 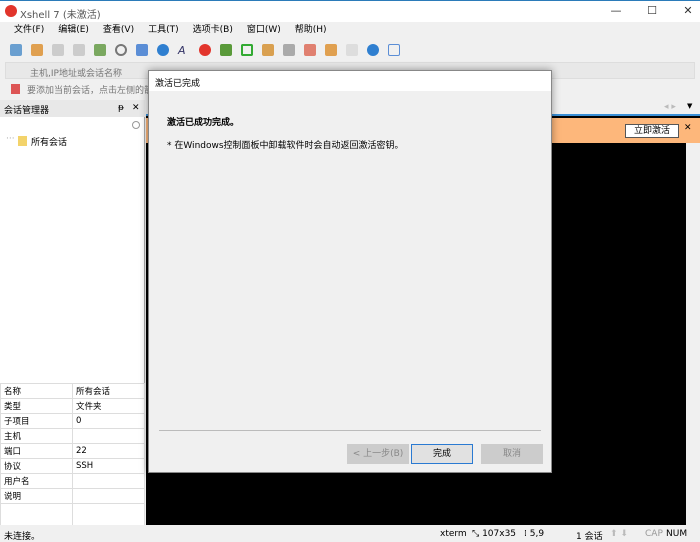 What do you see at coordinates (60, 15) in the screenshot?
I see `window-title: Xshell 7 (未激活)` at bounding box center [60, 15].